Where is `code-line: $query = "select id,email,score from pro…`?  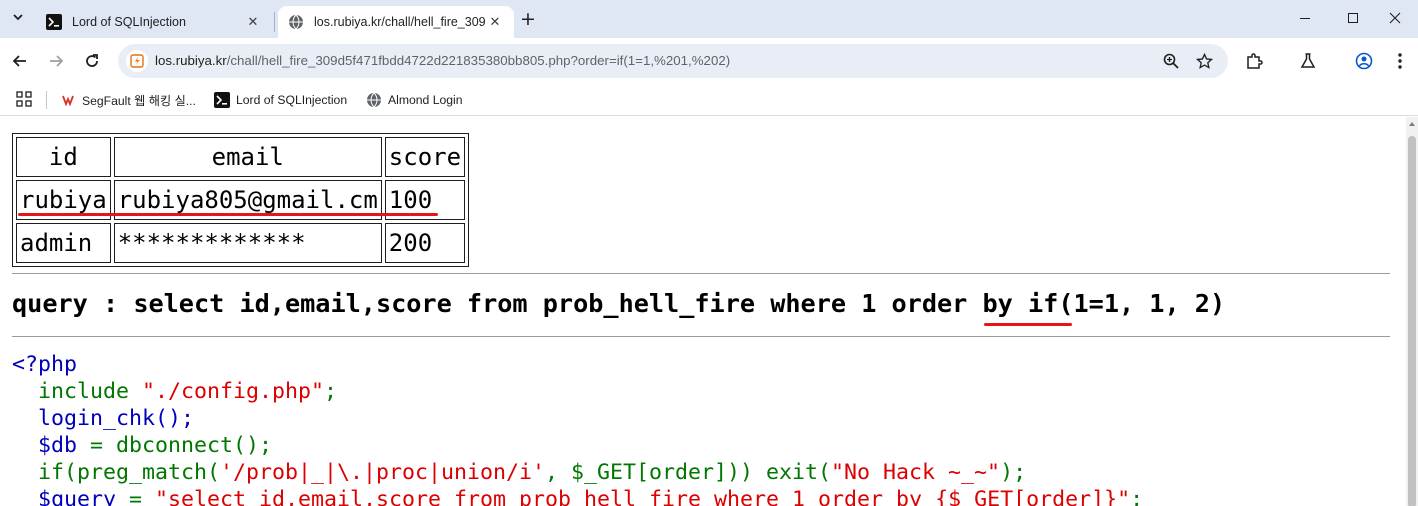 code-line: $query = "select id,email,score from pro… is located at coordinates (578, 496).